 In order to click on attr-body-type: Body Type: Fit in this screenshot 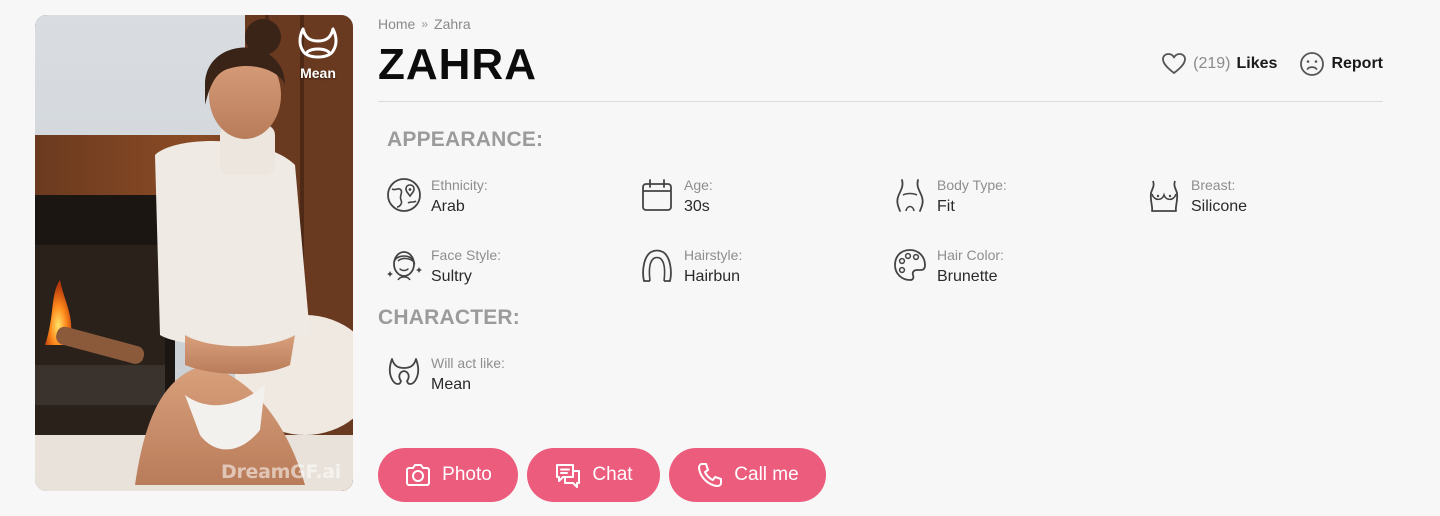, I will do `click(949, 197)`.